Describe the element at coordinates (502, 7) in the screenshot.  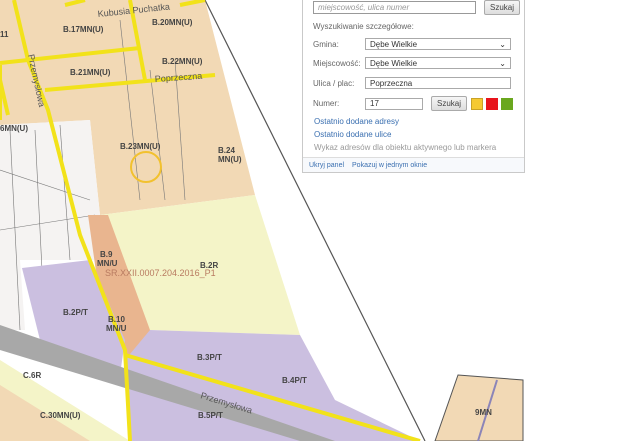
I see `search-button: Szukaj` at that location.